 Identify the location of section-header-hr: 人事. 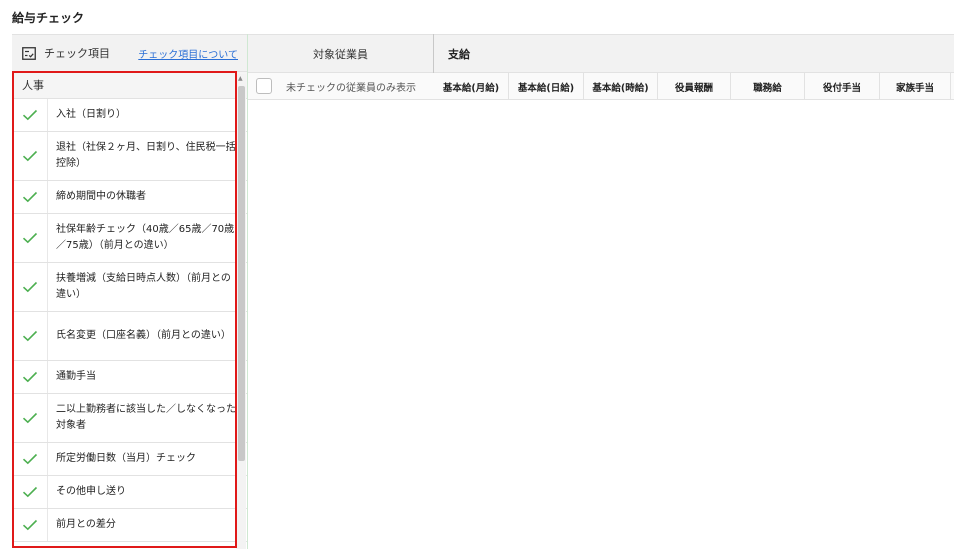
(130, 85).